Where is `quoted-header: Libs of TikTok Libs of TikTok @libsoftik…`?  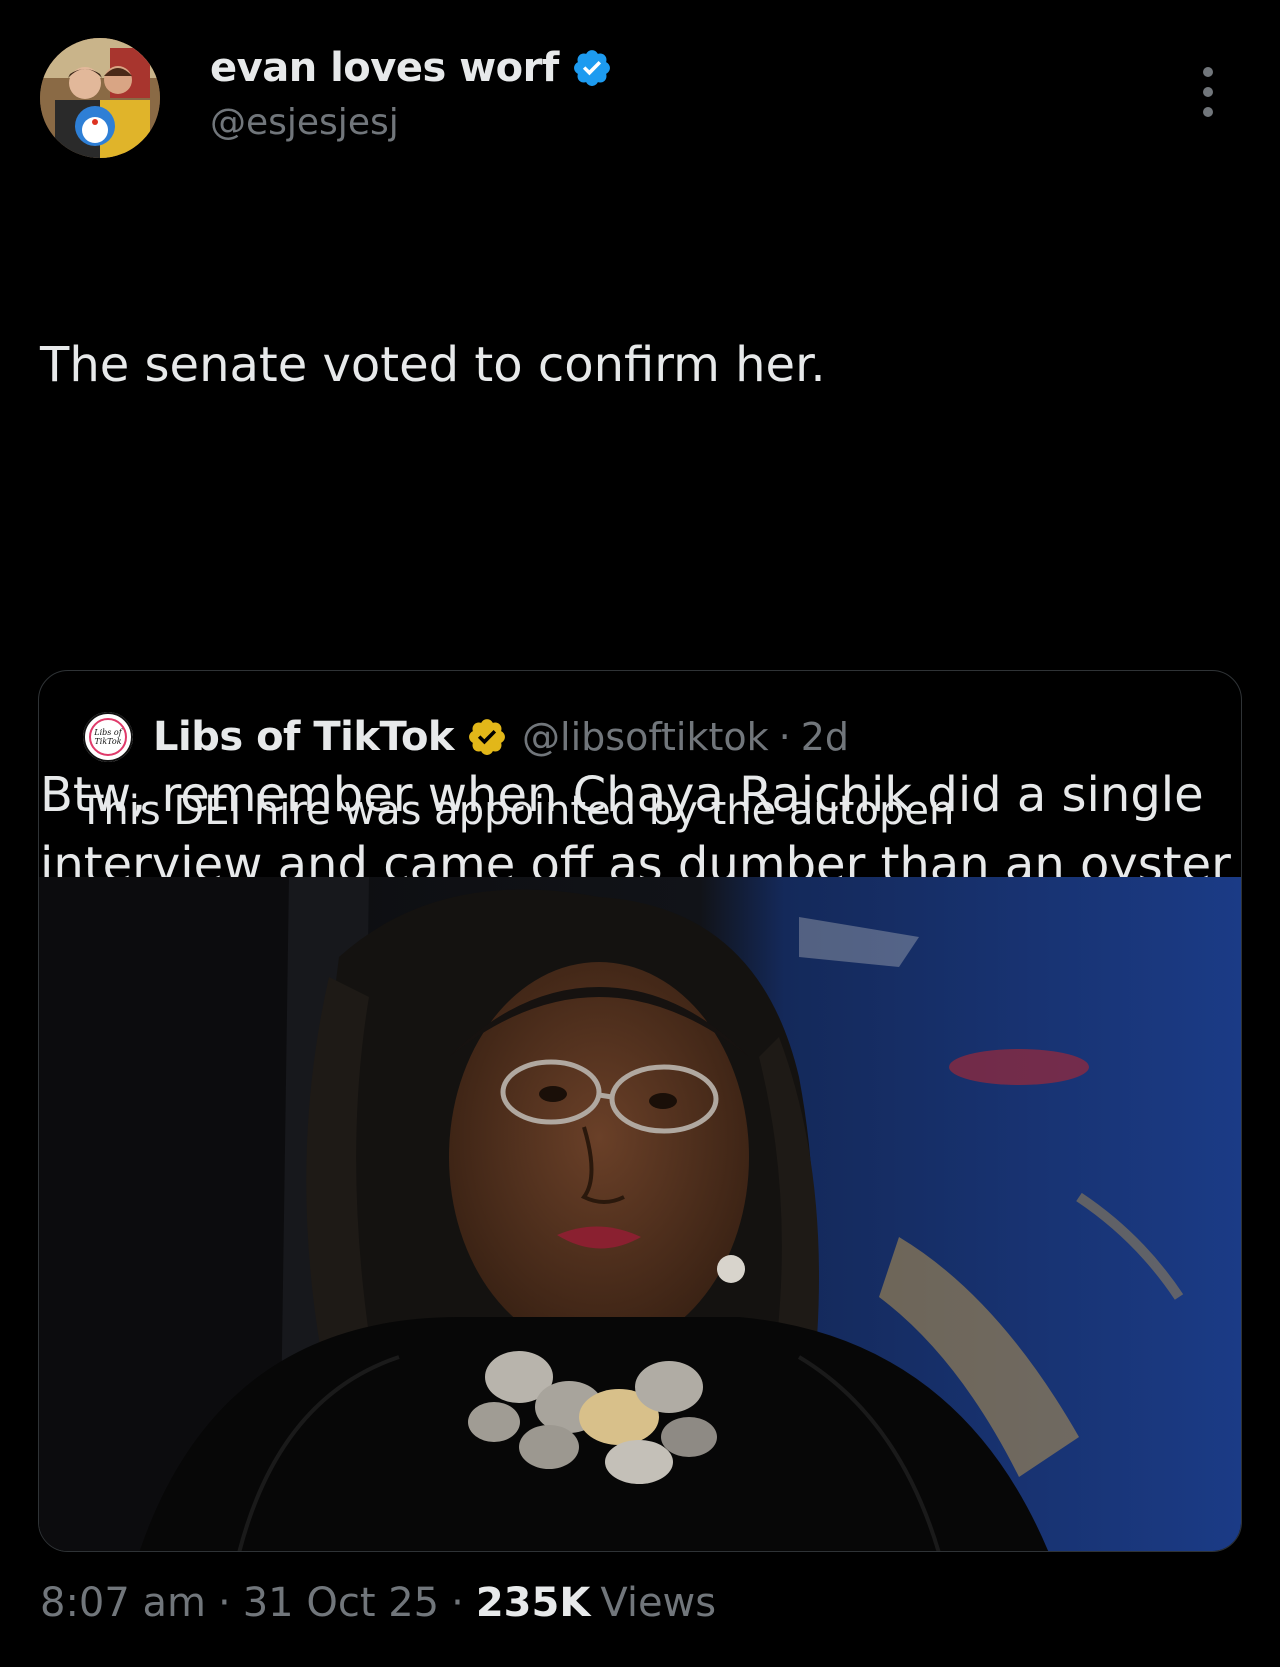 quoted-header: Libs of TikTok Libs of TikTok @libsoftik… is located at coordinates (466, 737).